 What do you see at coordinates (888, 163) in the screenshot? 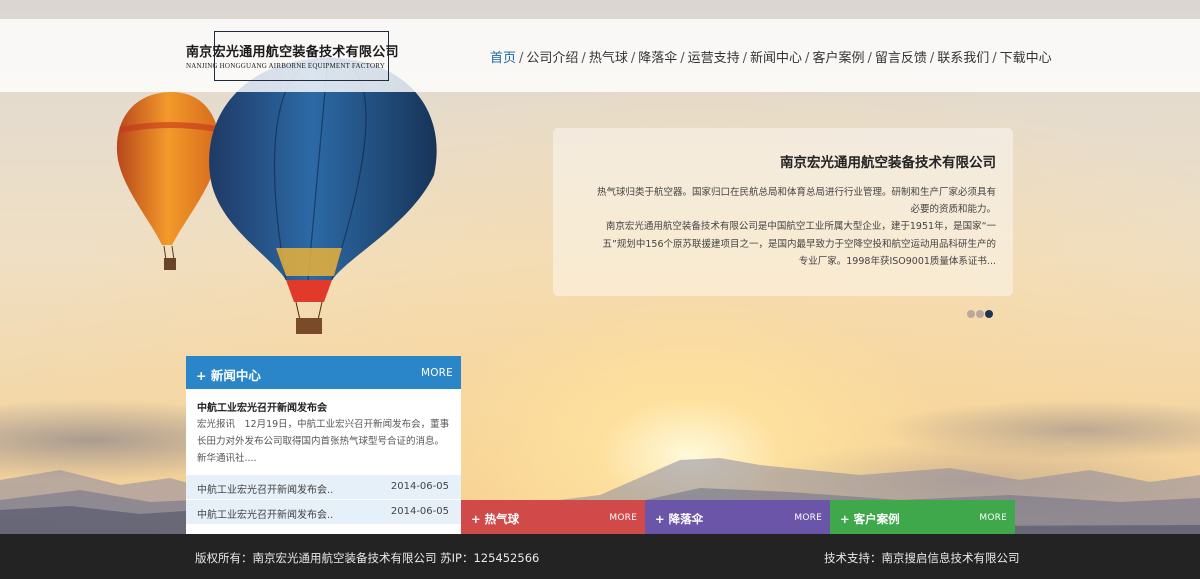
I see `intro-title: 南京宏光通用航空装备技术有限公司` at bounding box center [888, 163].